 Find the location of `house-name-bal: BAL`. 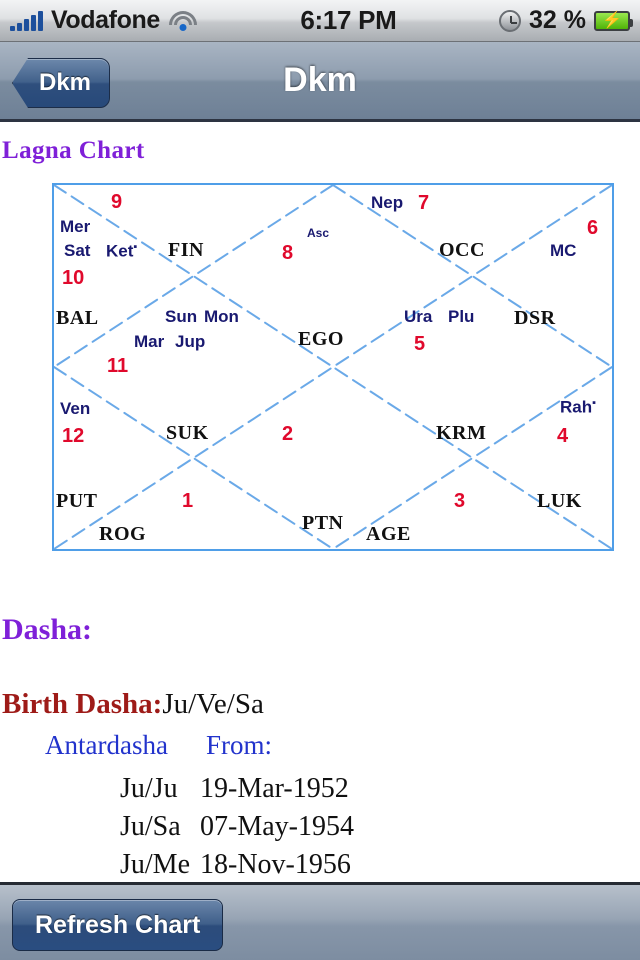

house-name-bal: BAL is located at coordinates (77, 318).